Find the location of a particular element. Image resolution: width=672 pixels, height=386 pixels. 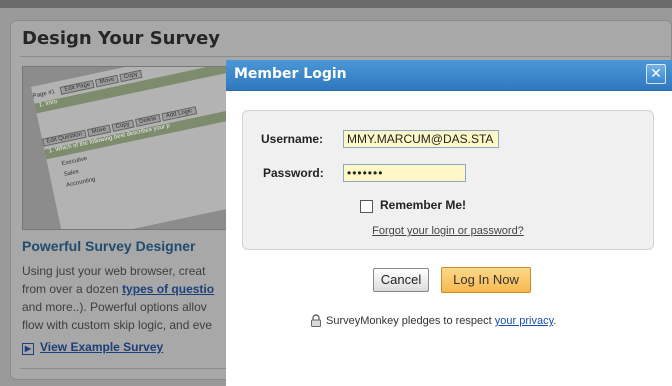

pledge-end: . is located at coordinates (555, 321).